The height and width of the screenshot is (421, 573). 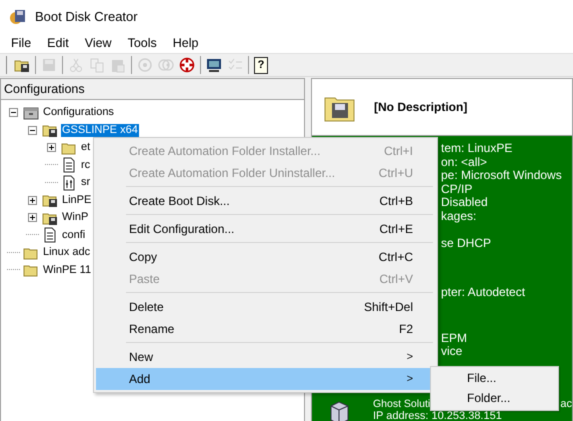 What do you see at coordinates (78, 113) in the screenshot?
I see `tree-item: Configurations` at bounding box center [78, 113].